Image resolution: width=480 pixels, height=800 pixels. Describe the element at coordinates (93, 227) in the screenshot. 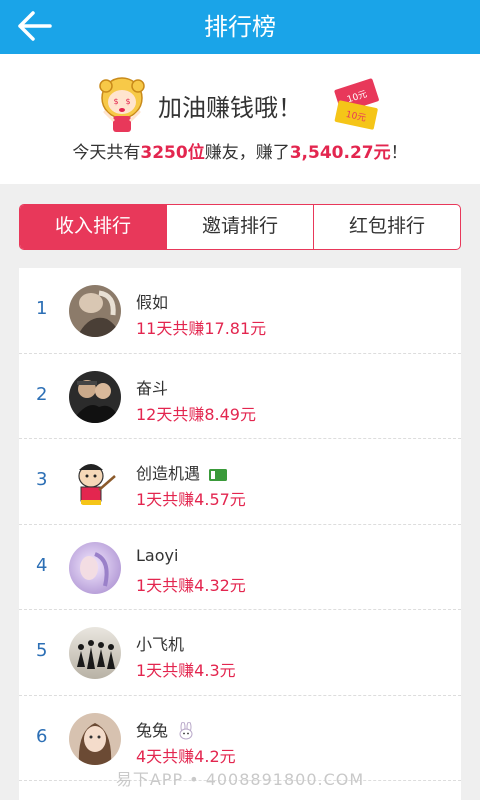

I see `tab-income-ranking: 收入排行` at that location.